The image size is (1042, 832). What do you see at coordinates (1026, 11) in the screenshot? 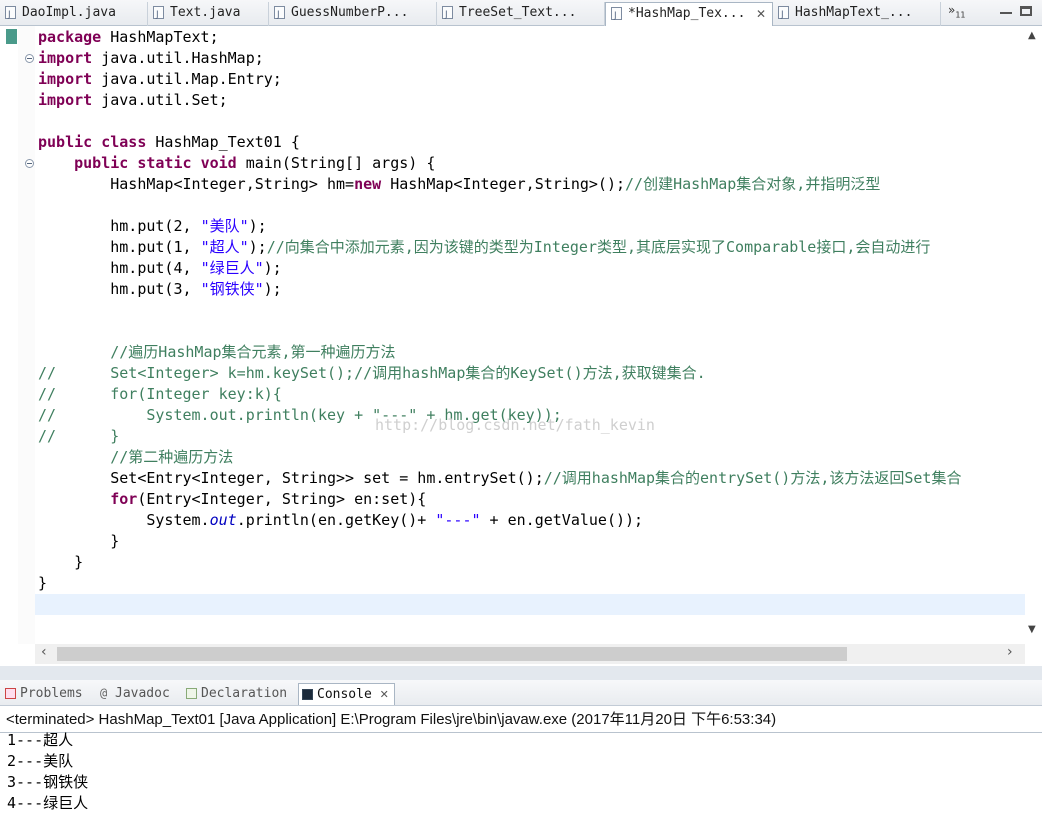
I see `maximize-button` at bounding box center [1026, 11].